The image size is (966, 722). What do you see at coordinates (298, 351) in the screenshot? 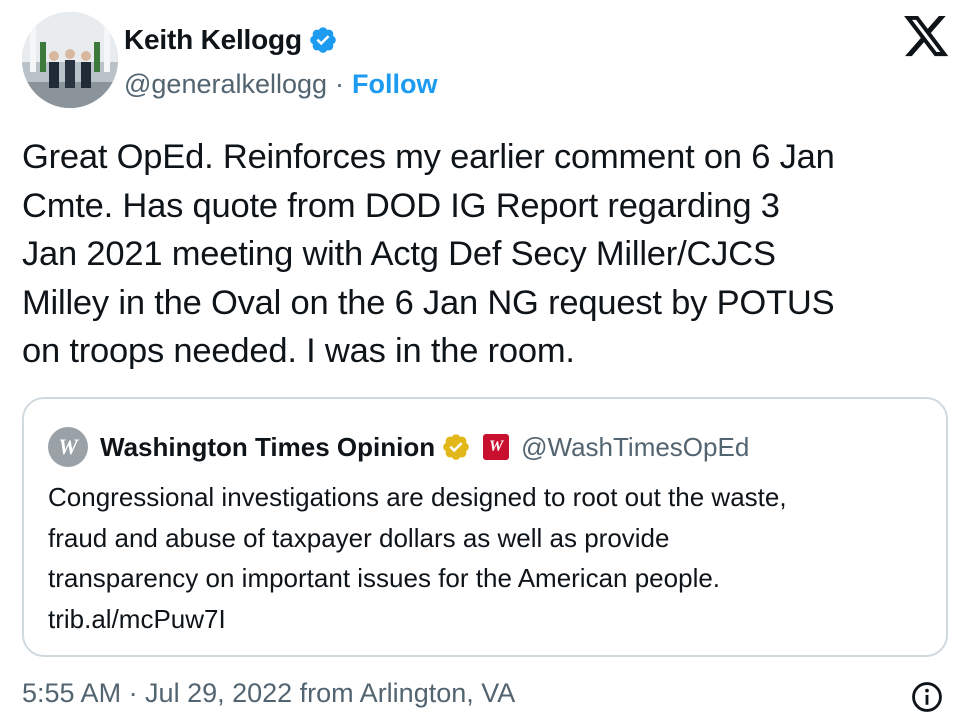
I see `tweet-text-line: on troops needed. I was in the room.` at bounding box center [298, 351].